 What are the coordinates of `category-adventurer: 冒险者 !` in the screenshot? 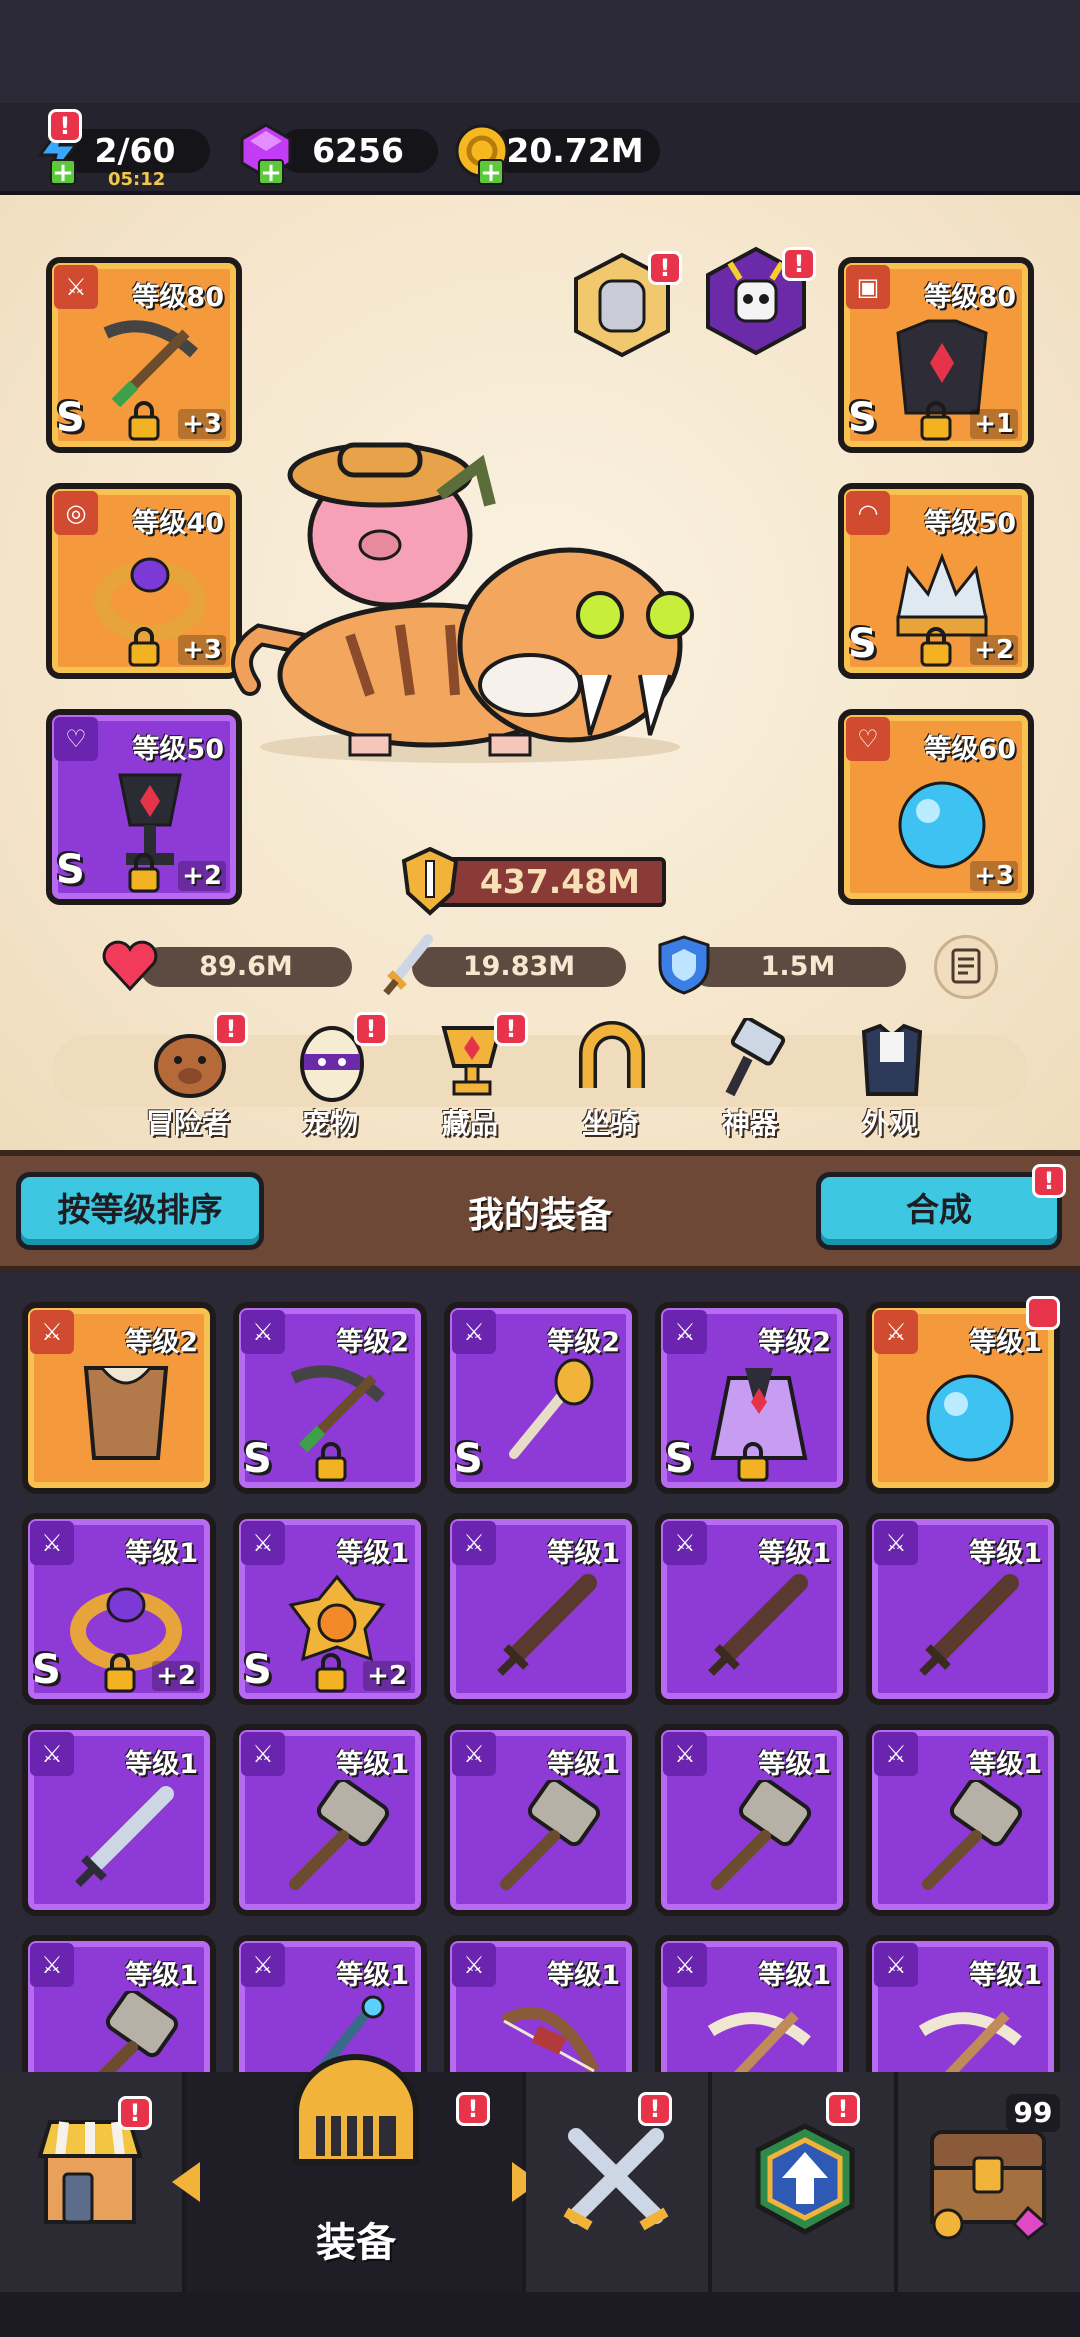 It's located at (188, 1075).